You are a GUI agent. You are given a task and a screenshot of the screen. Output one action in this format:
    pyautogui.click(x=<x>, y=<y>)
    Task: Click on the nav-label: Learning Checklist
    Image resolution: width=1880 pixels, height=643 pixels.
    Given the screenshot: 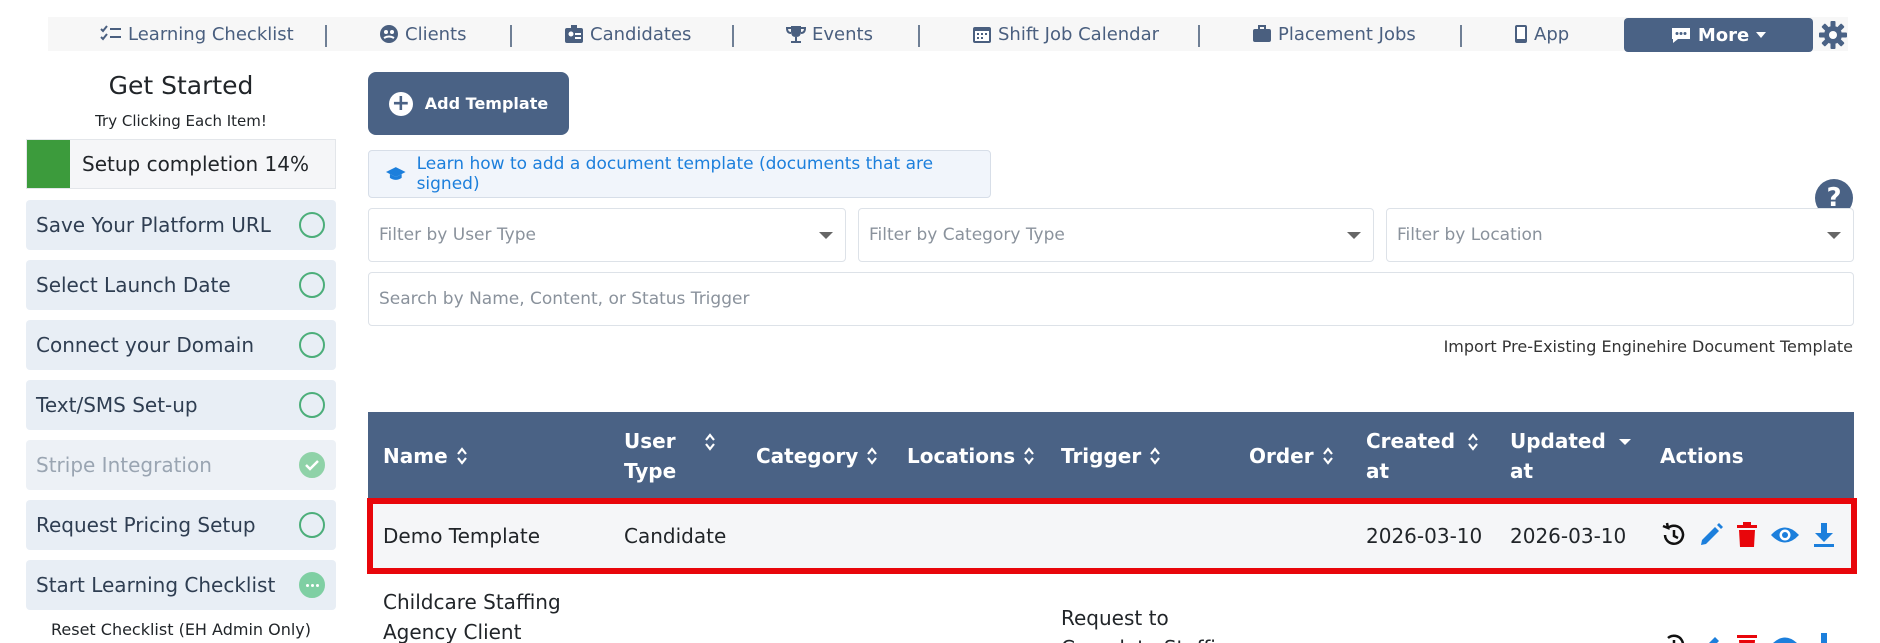 What is the action you would take?
    pyautogui.click(x=211, y=34)
    